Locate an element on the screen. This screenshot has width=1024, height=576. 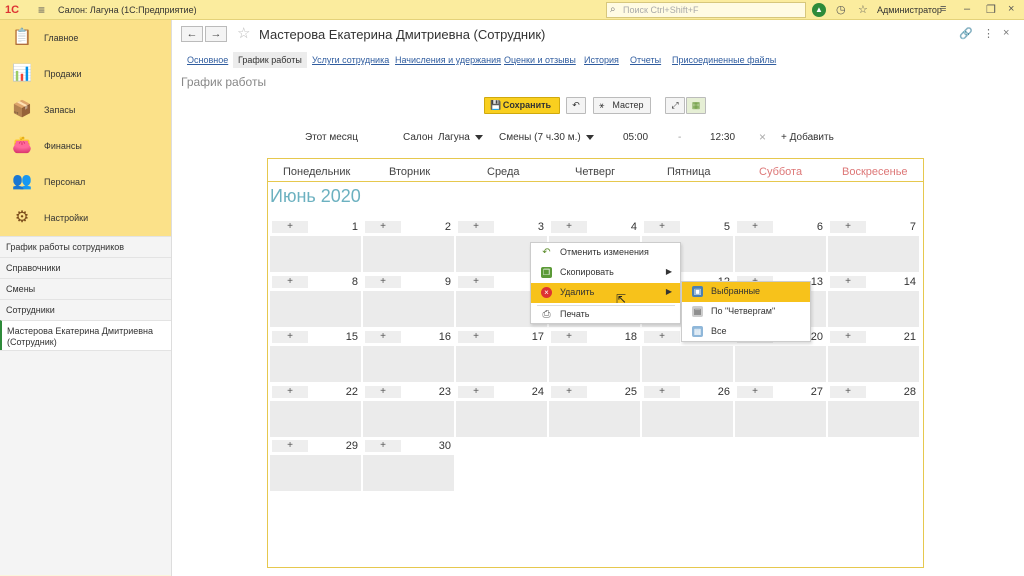
sidebar-section-sales: 📊 Продажи is located at coordinates (85, 74).